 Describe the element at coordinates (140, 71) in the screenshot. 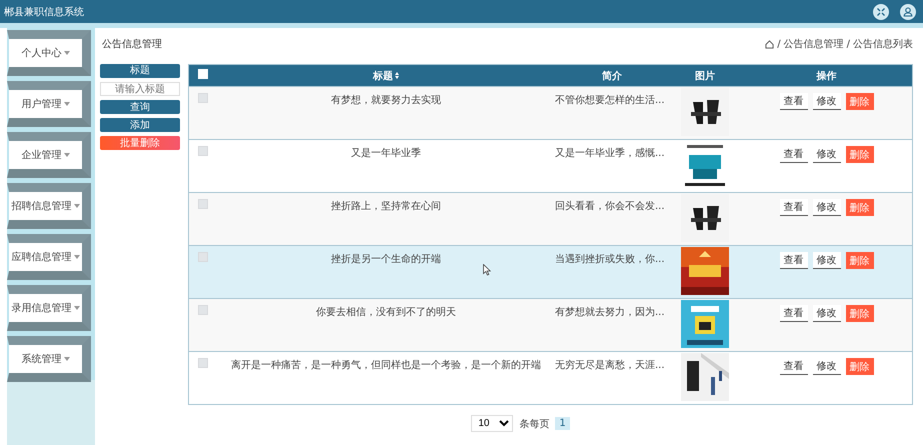

I see `filter-label: 标题` at that location.